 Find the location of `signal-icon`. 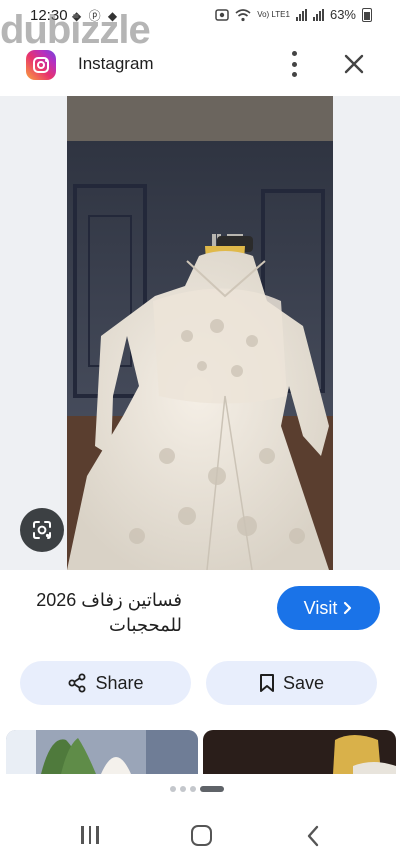

signal-icon is located at coordinates (301, 14).